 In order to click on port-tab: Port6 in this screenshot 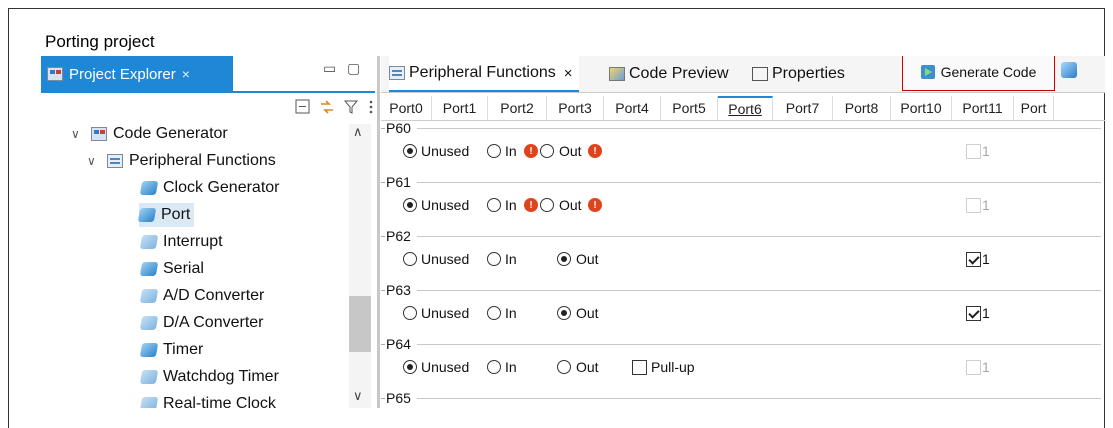, I will do `click(745, 108)`.